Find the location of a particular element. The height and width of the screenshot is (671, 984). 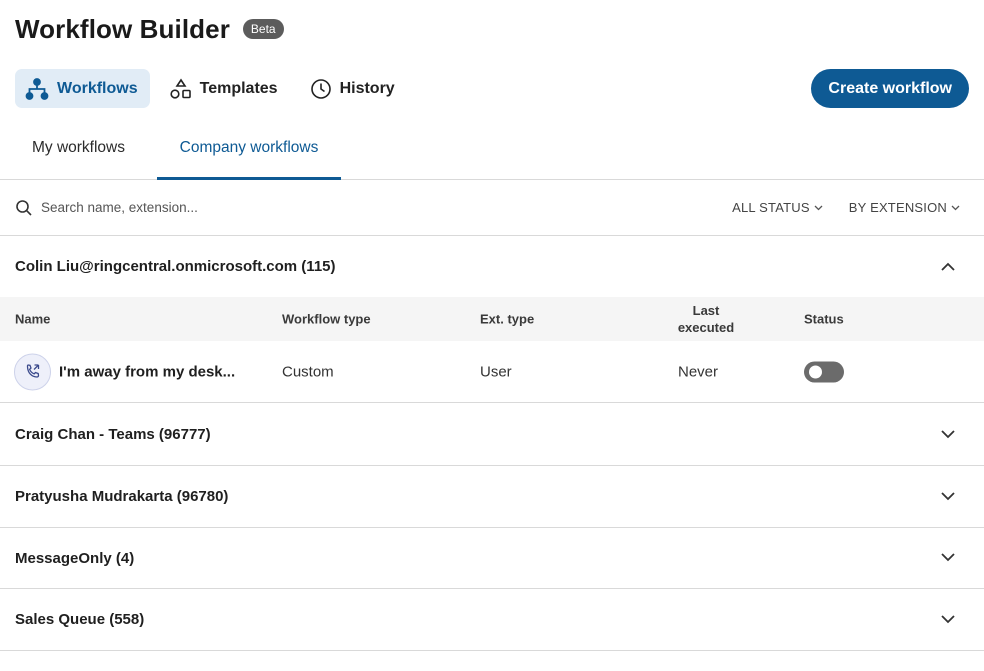

col-status: Status is located at coordinates (824, 319).